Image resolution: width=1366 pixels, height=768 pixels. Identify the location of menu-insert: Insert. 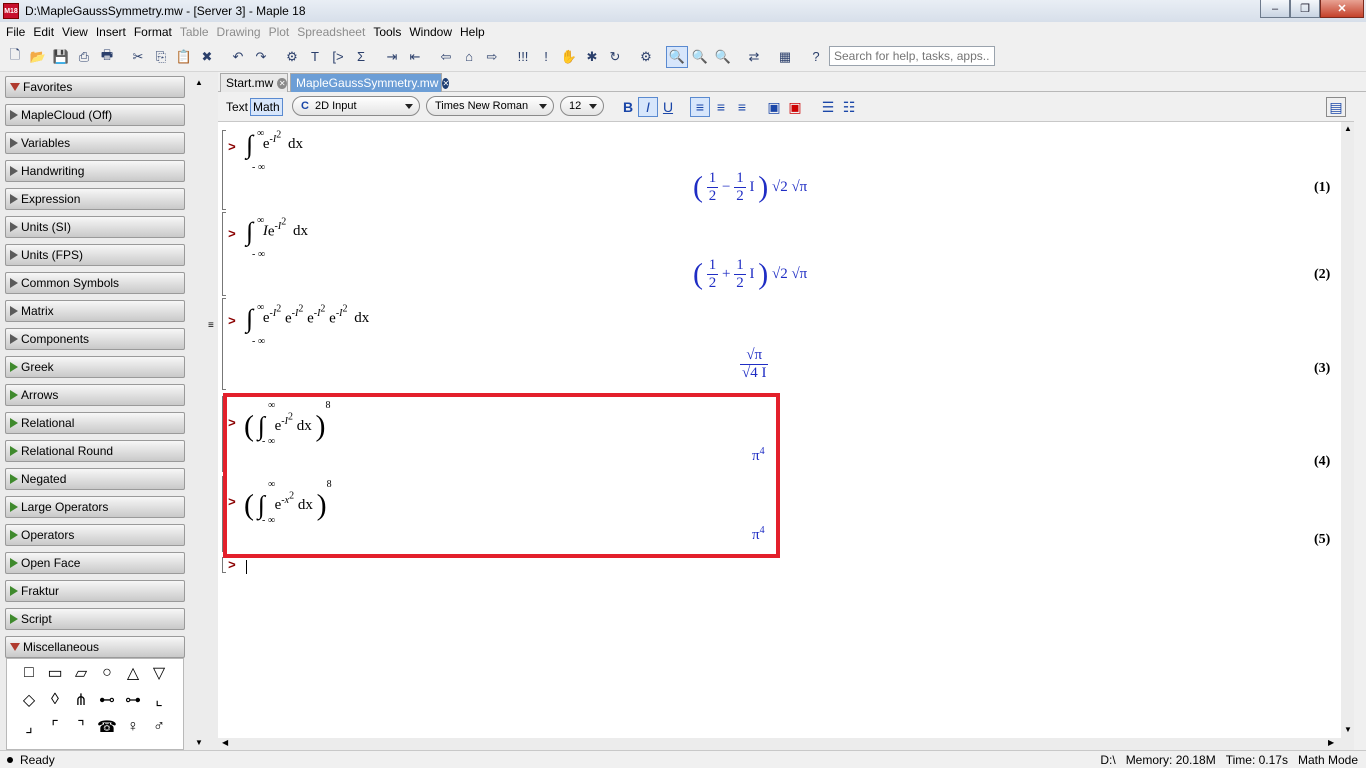
(111, 32).